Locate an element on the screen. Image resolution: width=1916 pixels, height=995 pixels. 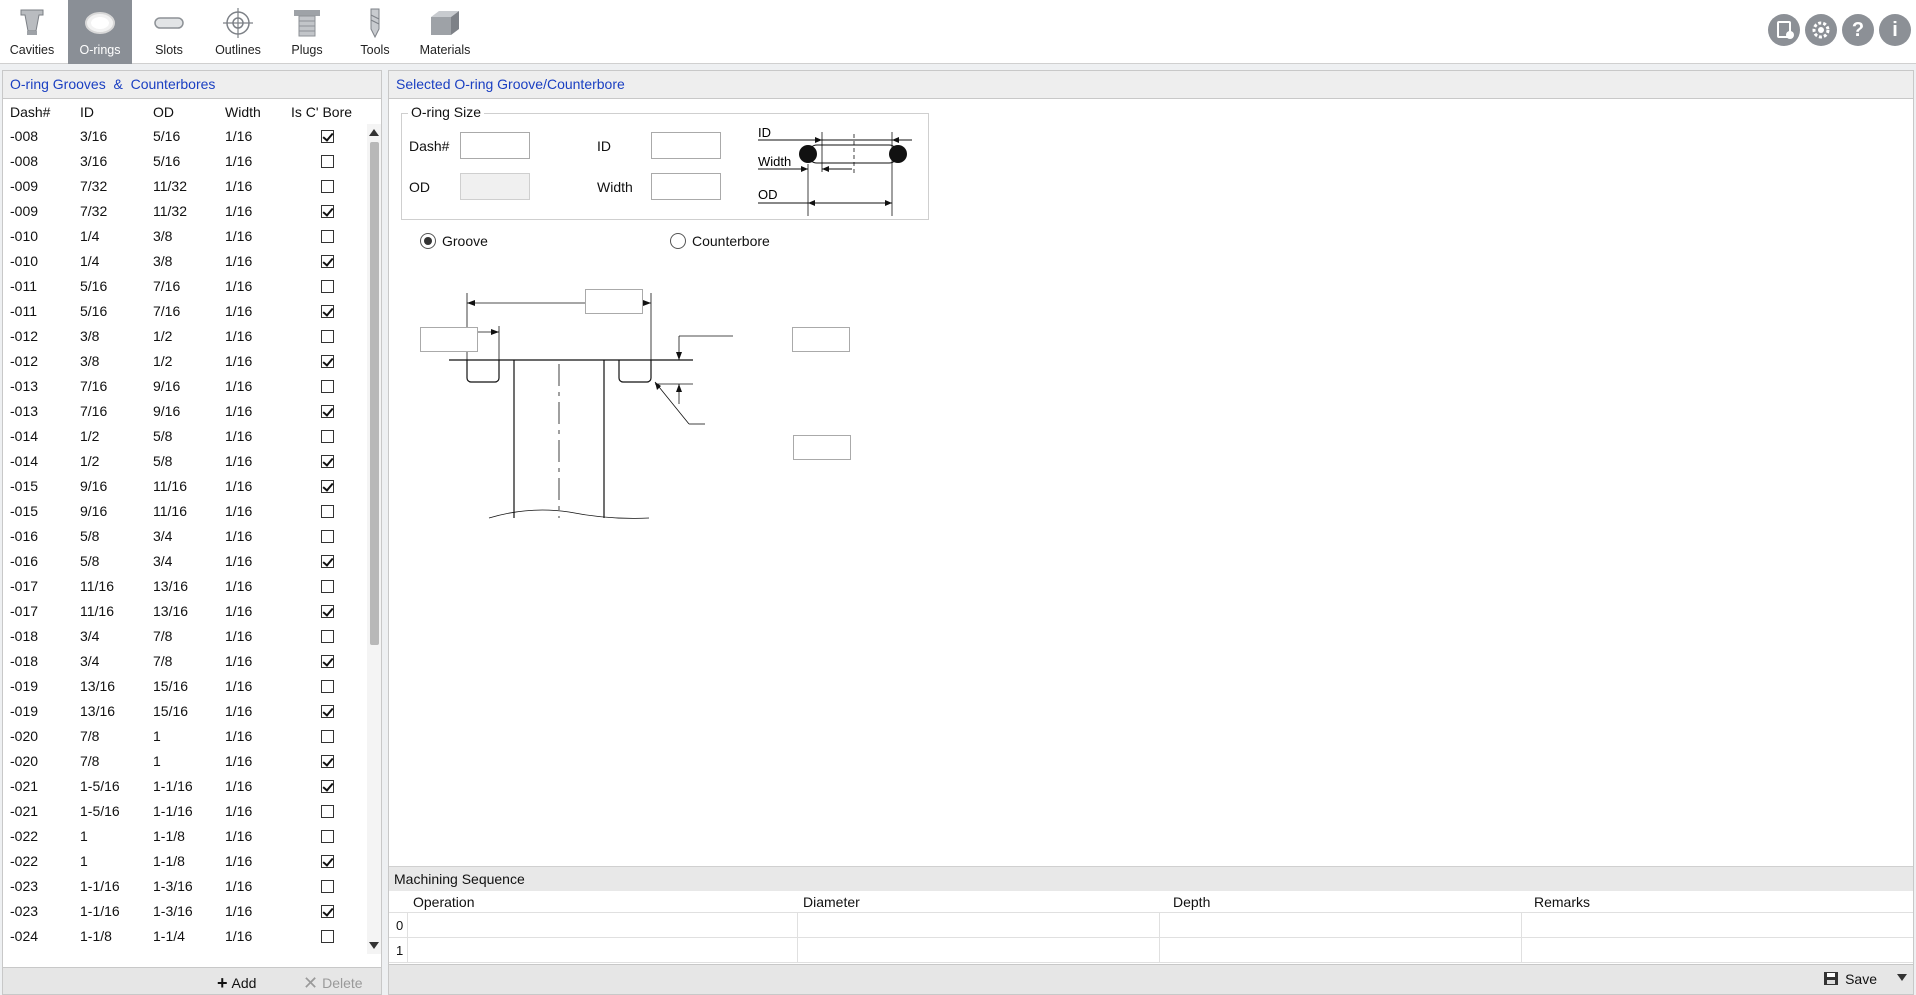
groove-depth-input is located at coordinates (821, 339).